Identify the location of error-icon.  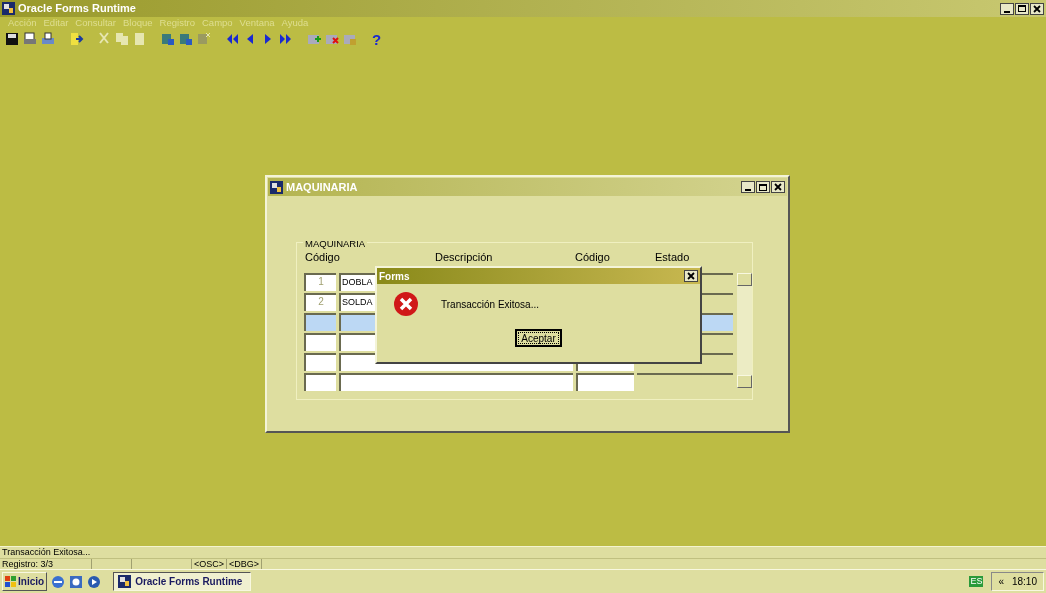
(406, 304).